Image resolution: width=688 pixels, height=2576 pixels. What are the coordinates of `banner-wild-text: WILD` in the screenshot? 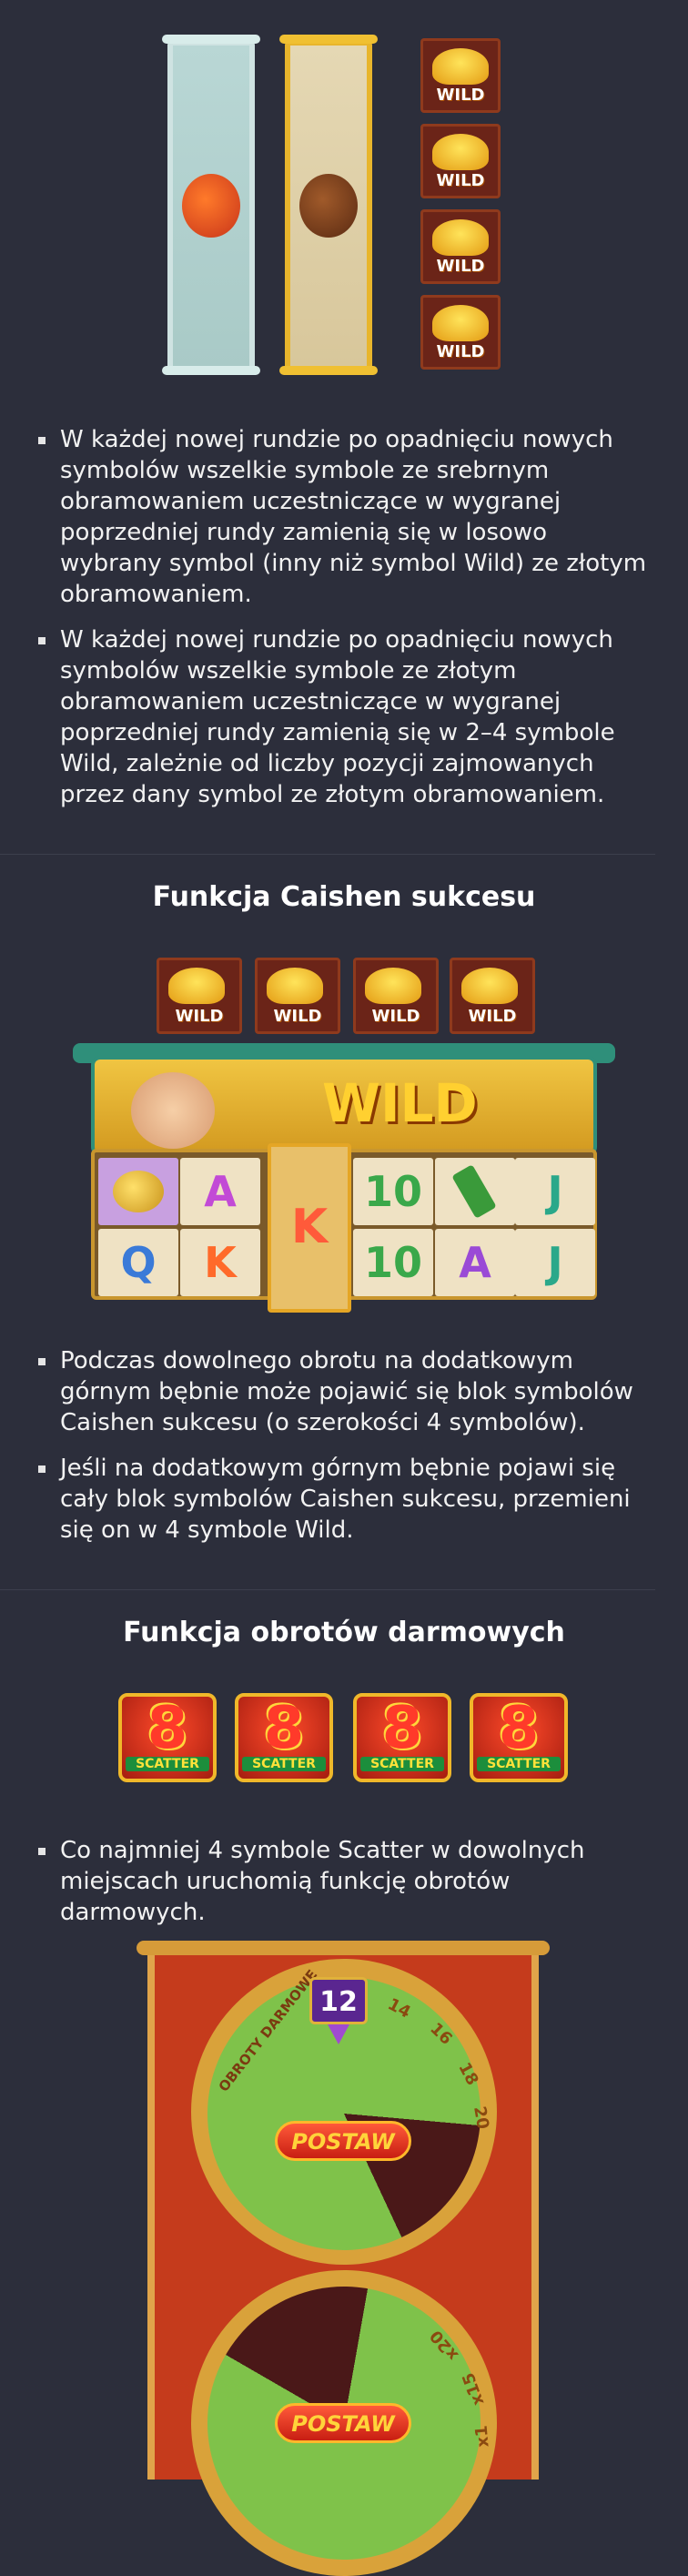 It's located at (400, 1103).